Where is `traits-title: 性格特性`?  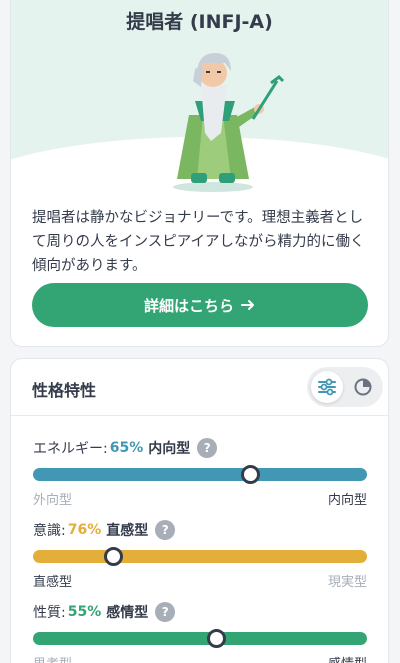 traits-title: 性格特性 is located at coordinates (64, 390).